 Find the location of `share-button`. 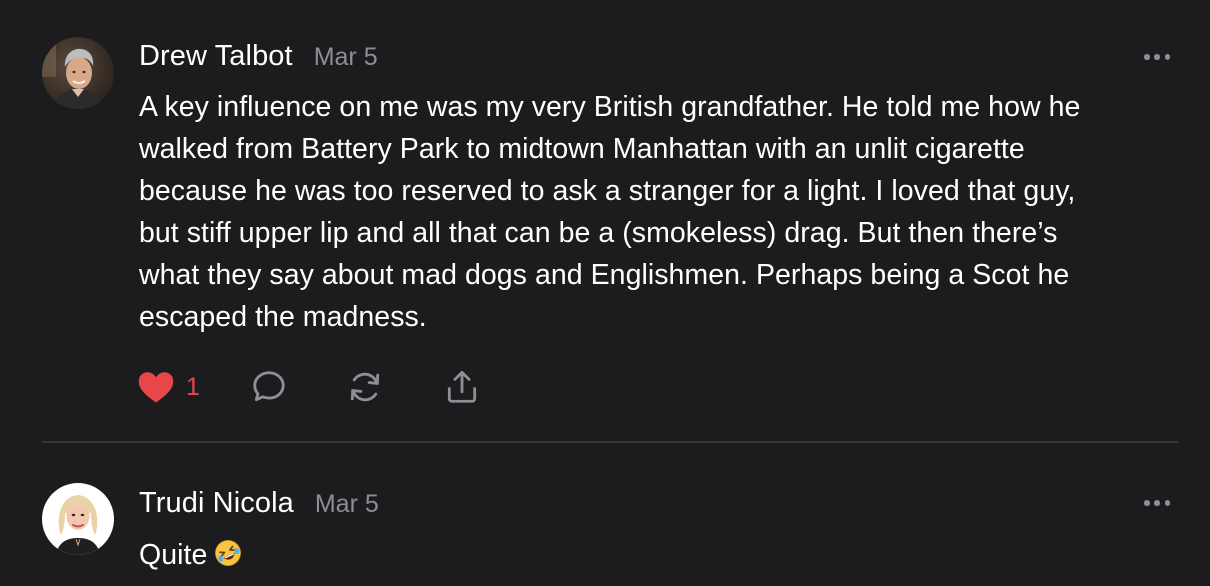

share-button is located at coordinates (462, 387).